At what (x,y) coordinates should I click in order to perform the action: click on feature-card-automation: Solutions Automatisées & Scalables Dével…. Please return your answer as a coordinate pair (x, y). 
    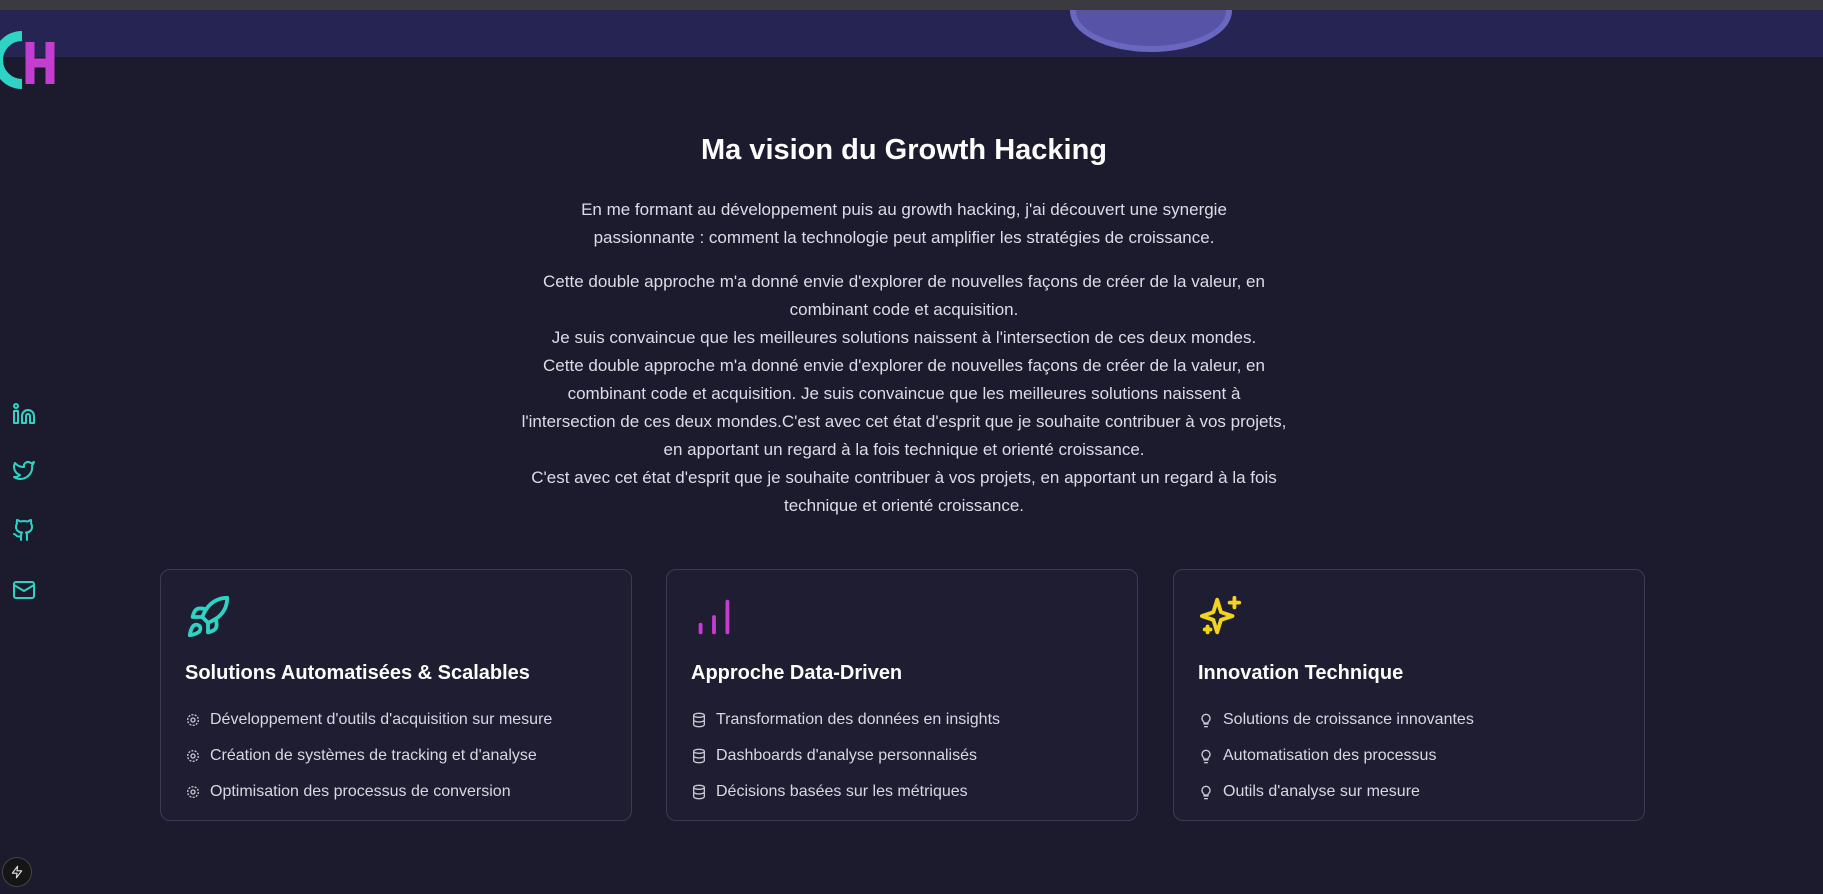
    Looking at the image, I should click on (396, 695).